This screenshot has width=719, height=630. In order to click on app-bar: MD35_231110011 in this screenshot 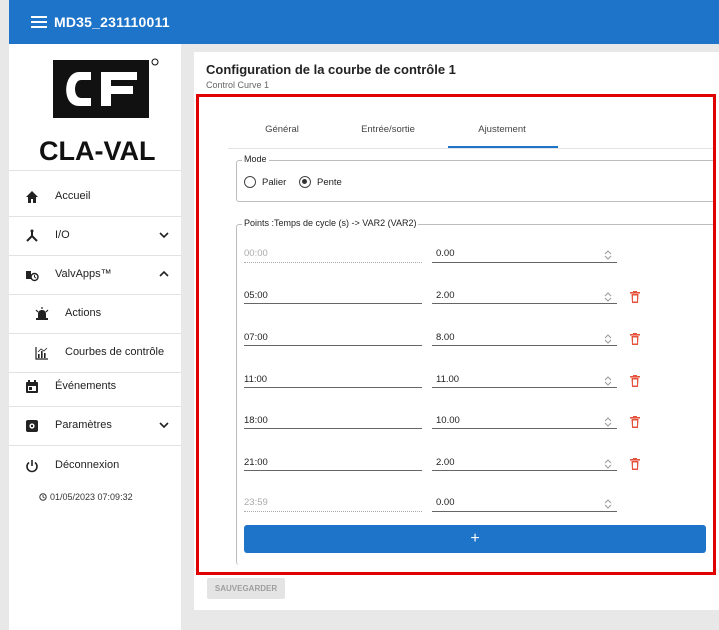, I will do `click(364, 22)`.